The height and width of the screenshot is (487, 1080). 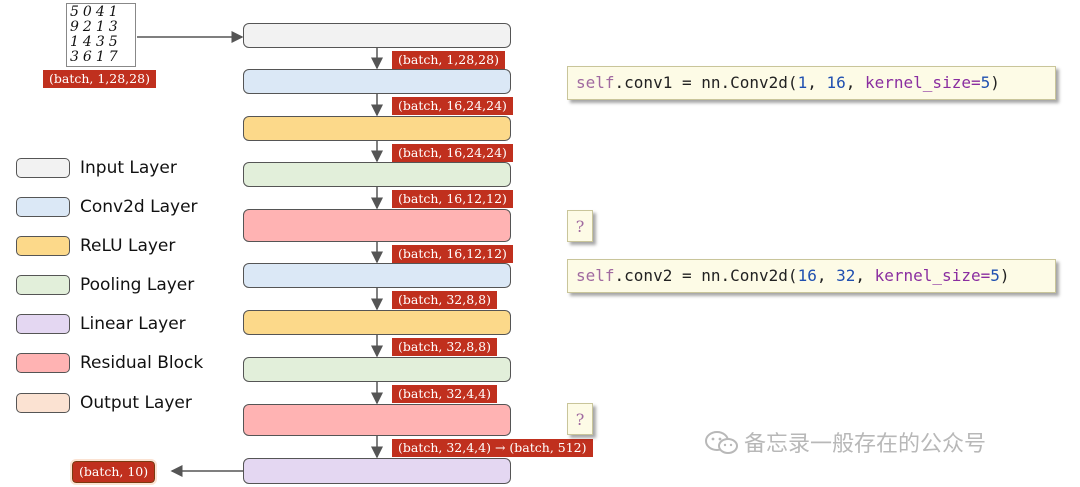 I want to click on shape-label: (batch, 32,4,4), so click(x=444, y=394).